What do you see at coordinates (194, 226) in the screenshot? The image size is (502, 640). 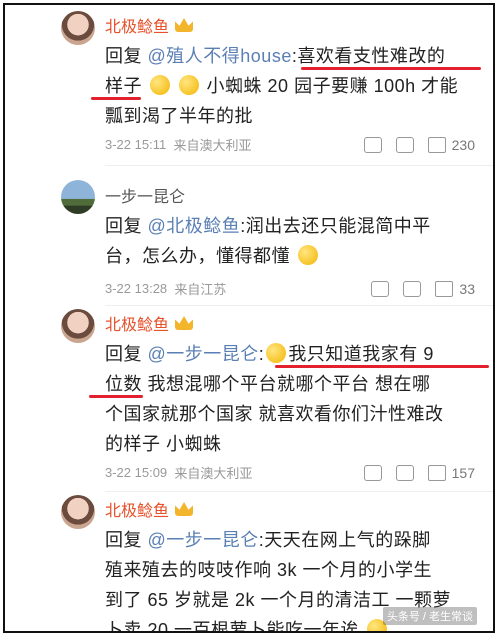 I see `mention-link: @北极鲶鱼` at bounding box center [194, 226].